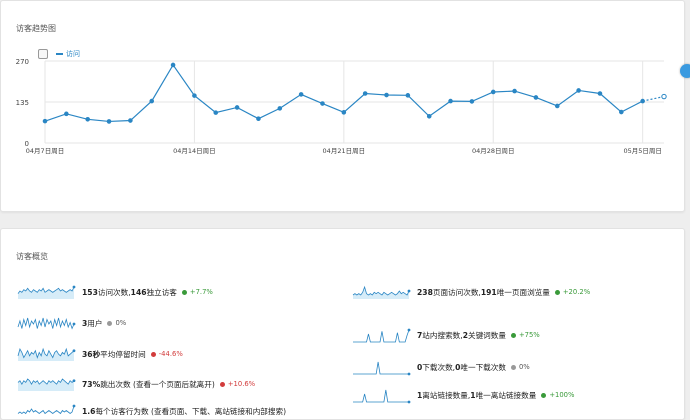 This screenshot has height=420, width=690. I want to click on metric-row: 1.6 每个访客行为数 (查看页面、下载、离站链接和内部搜索), so click(151, 411).